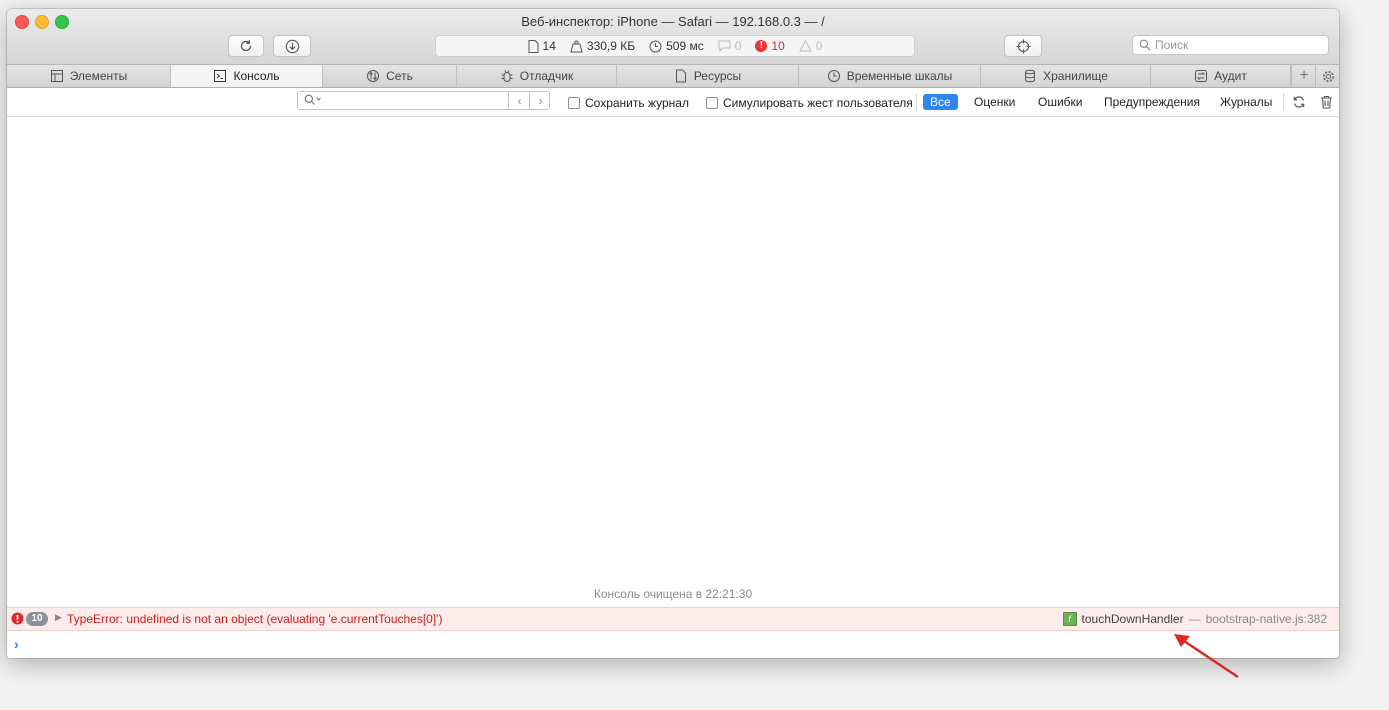 The image size is (1389, 710). I want to click on refresh-icon, so click(1299, 102).